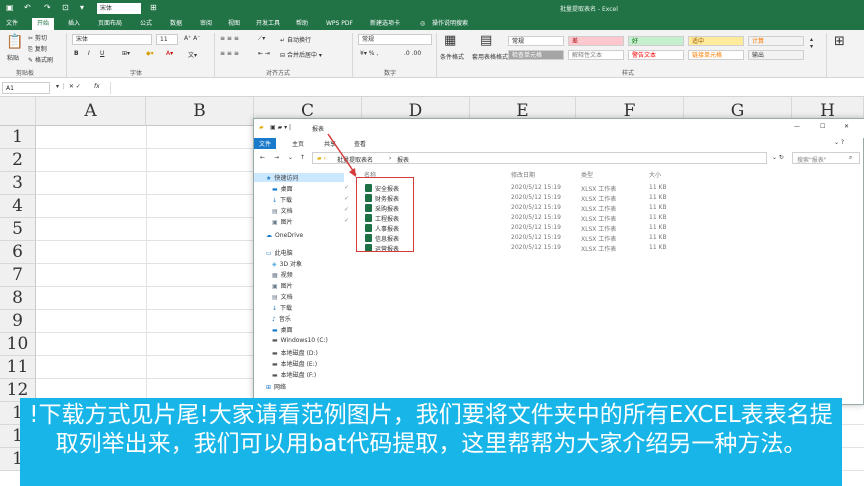  Describe the element at coordinates (18, 367) in the screenshot. I see `row-header: 11` at that location.